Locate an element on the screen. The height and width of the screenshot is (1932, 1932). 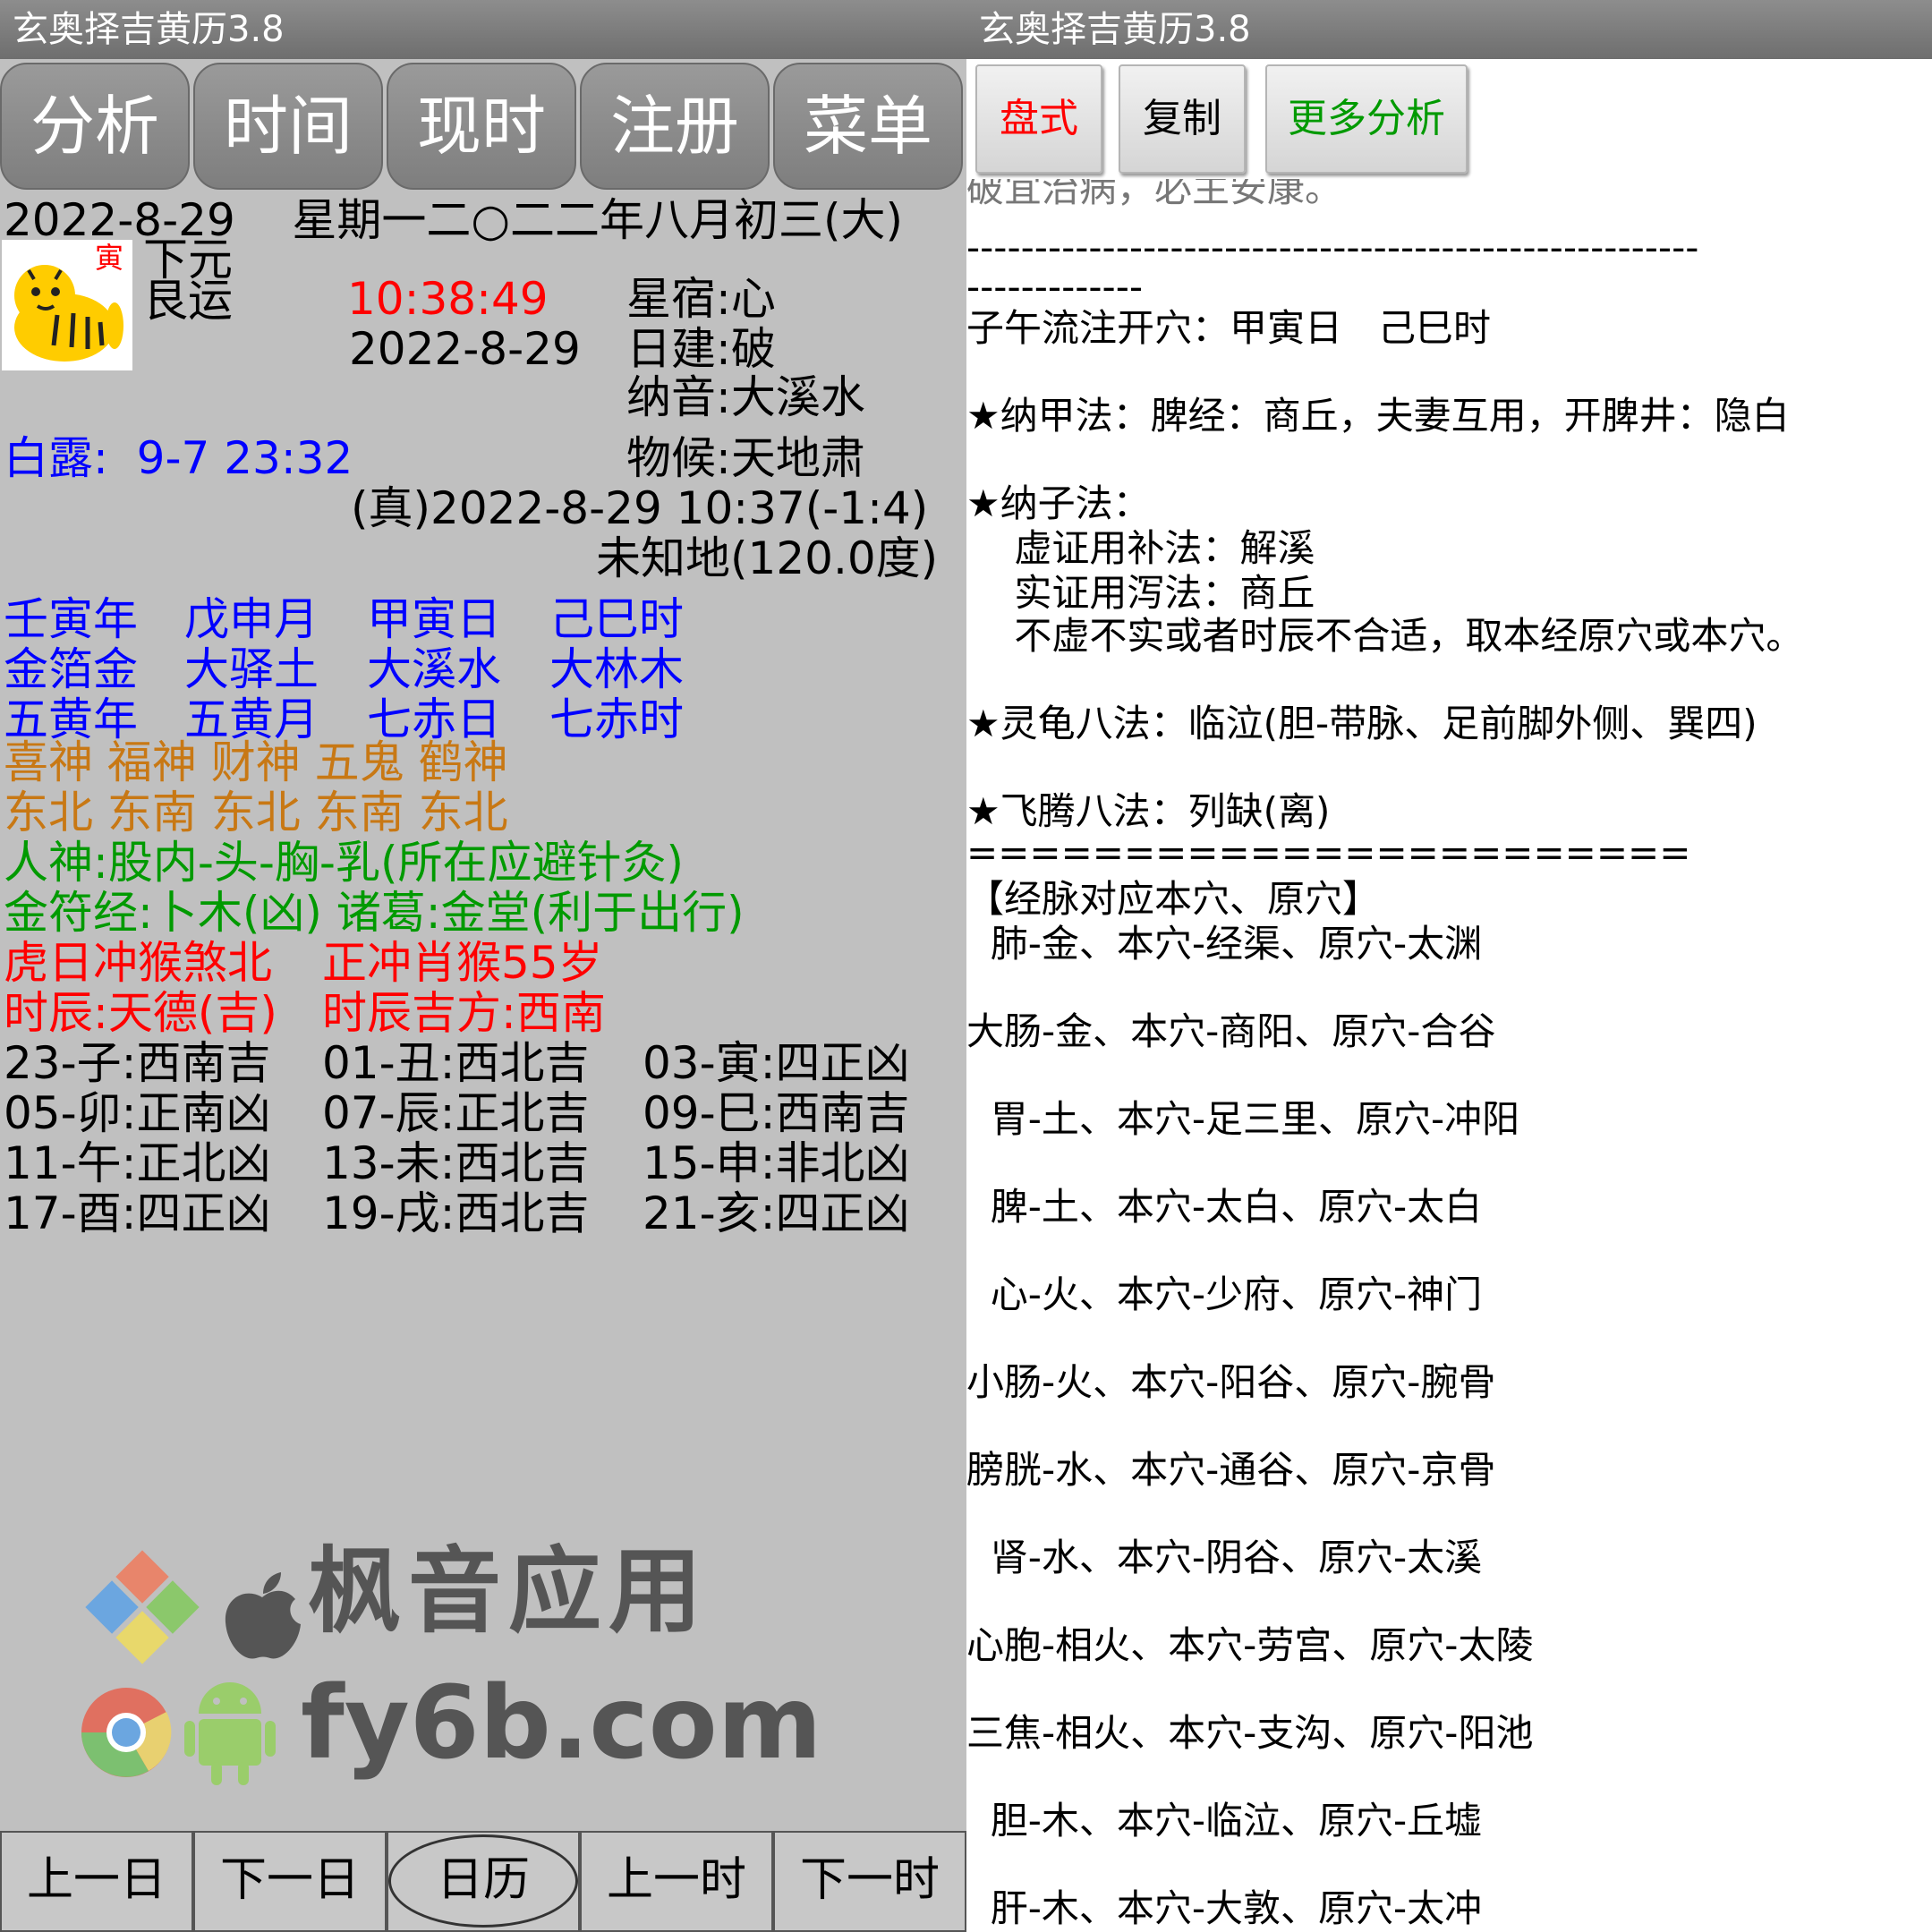
chong-sha: 虎日冲猴煞北 is located at coordinates (138, 963).